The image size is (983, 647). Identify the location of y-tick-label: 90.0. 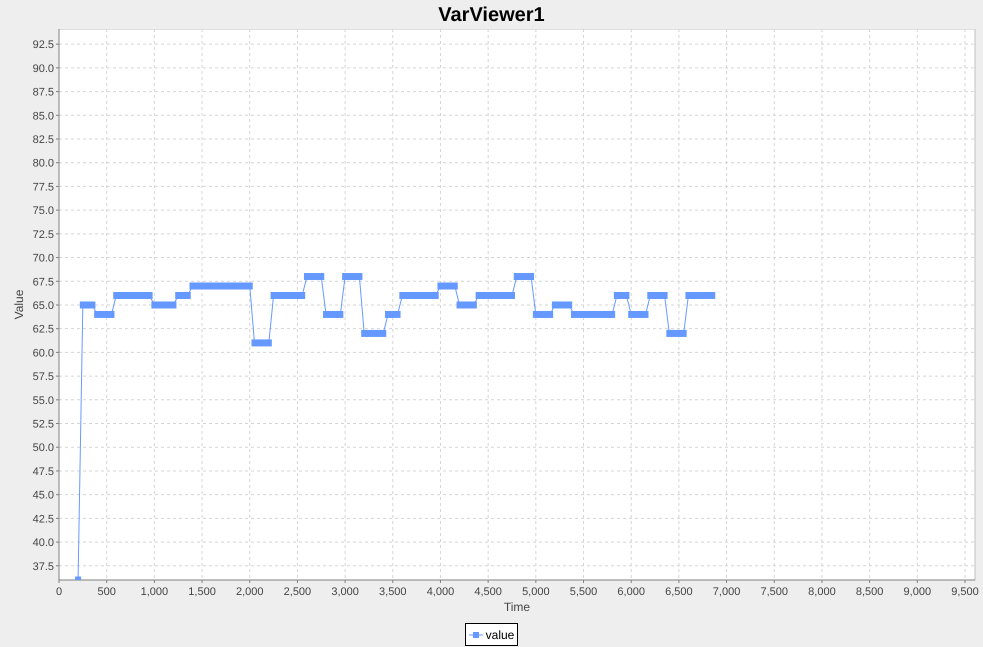
(43, 68).